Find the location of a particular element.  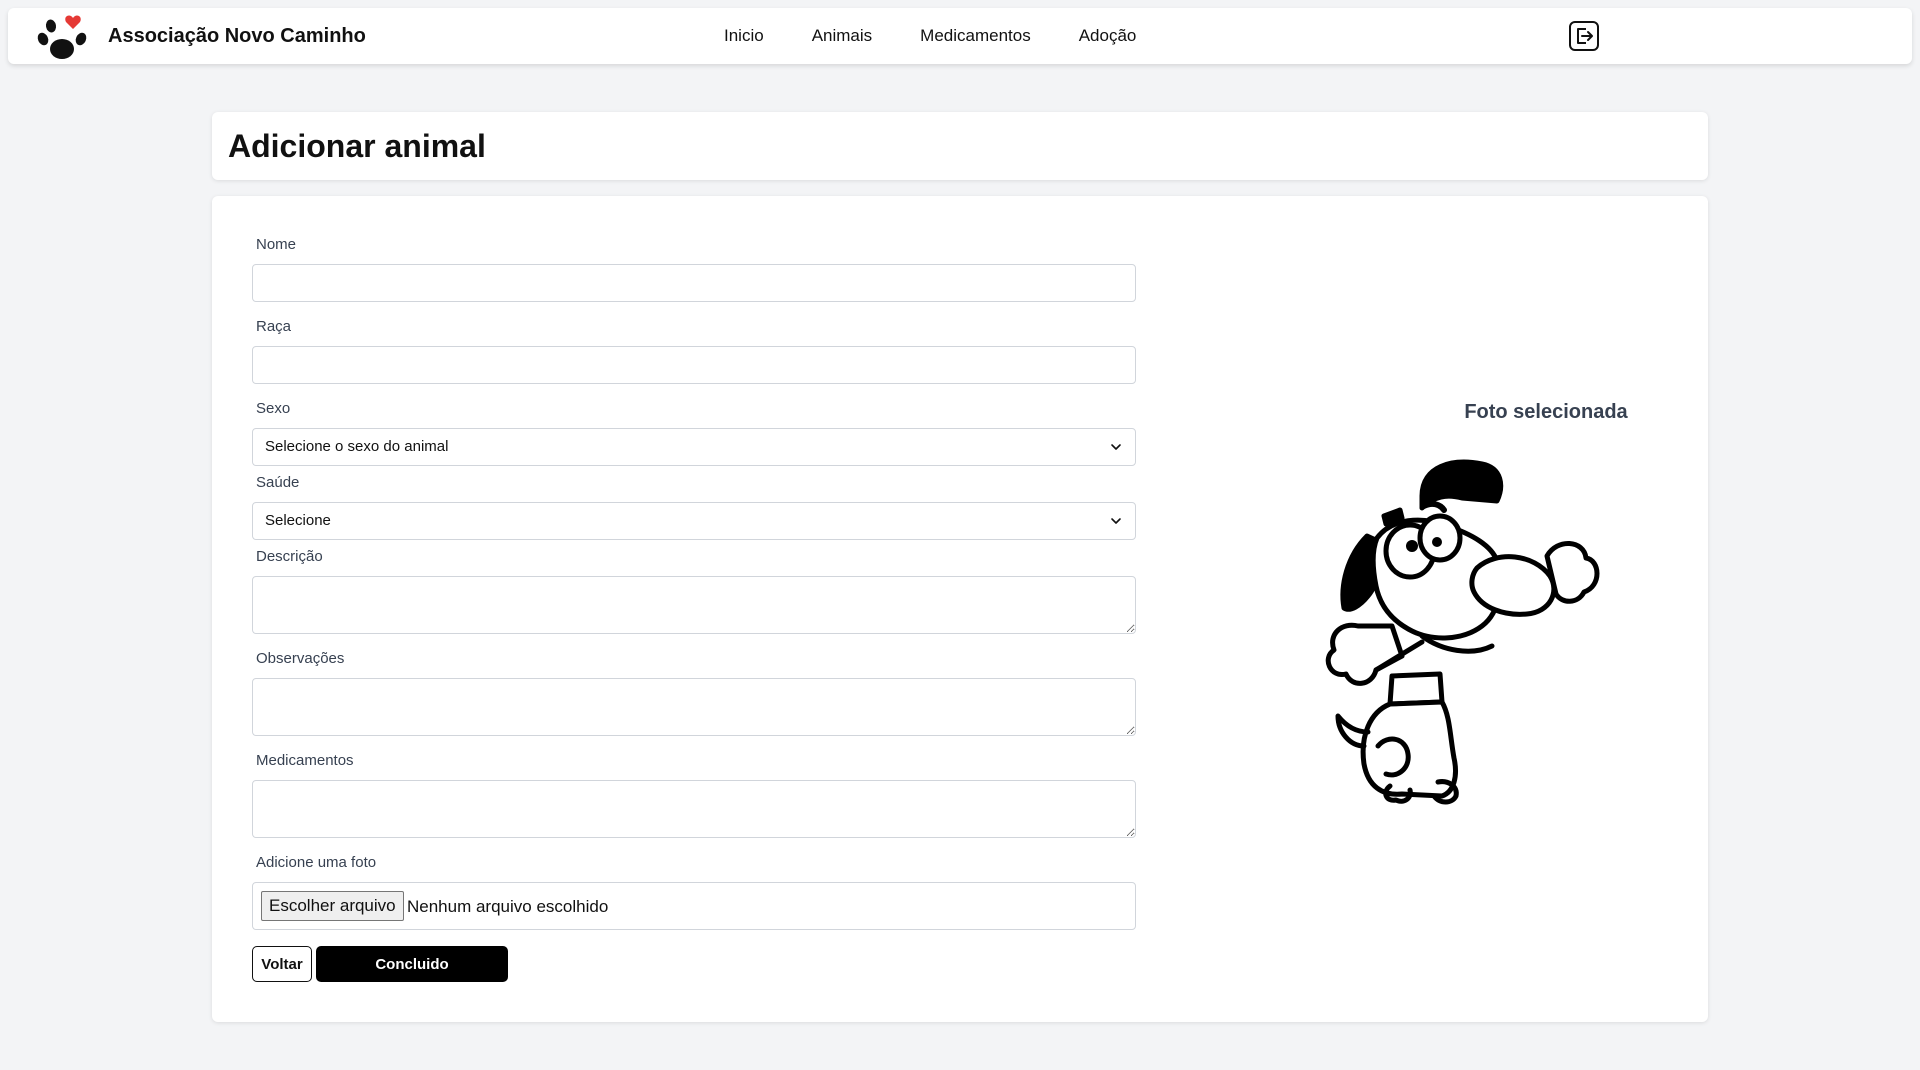

nav-animais: Animais is located at coordinates (842, 36).